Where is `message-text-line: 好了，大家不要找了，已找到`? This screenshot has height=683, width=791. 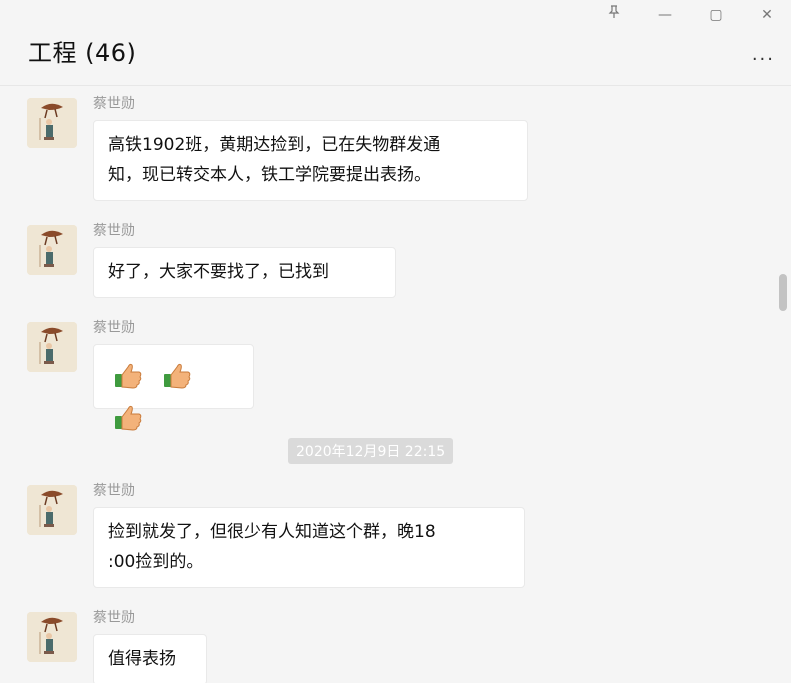
message-text-line: 好了，大家不要找了，已找到 is located at coordinates (218, 272).